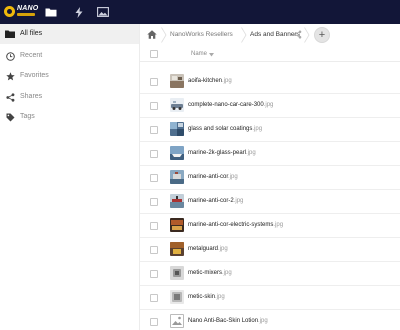  I want to click on tag-icon, so click(10, 117).